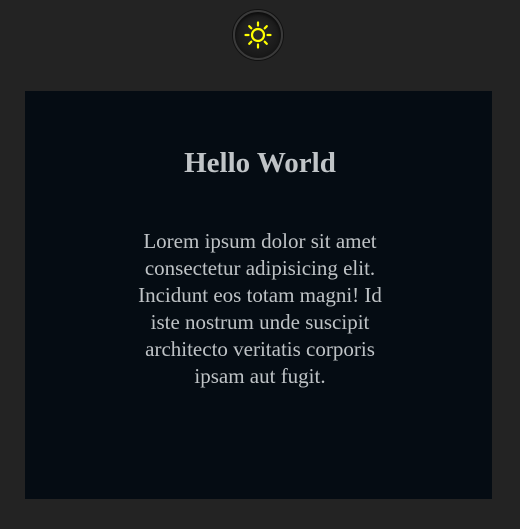 The width and height of the screenshot is (520, 529). I want to click on sun-icon, so click(258, 35).